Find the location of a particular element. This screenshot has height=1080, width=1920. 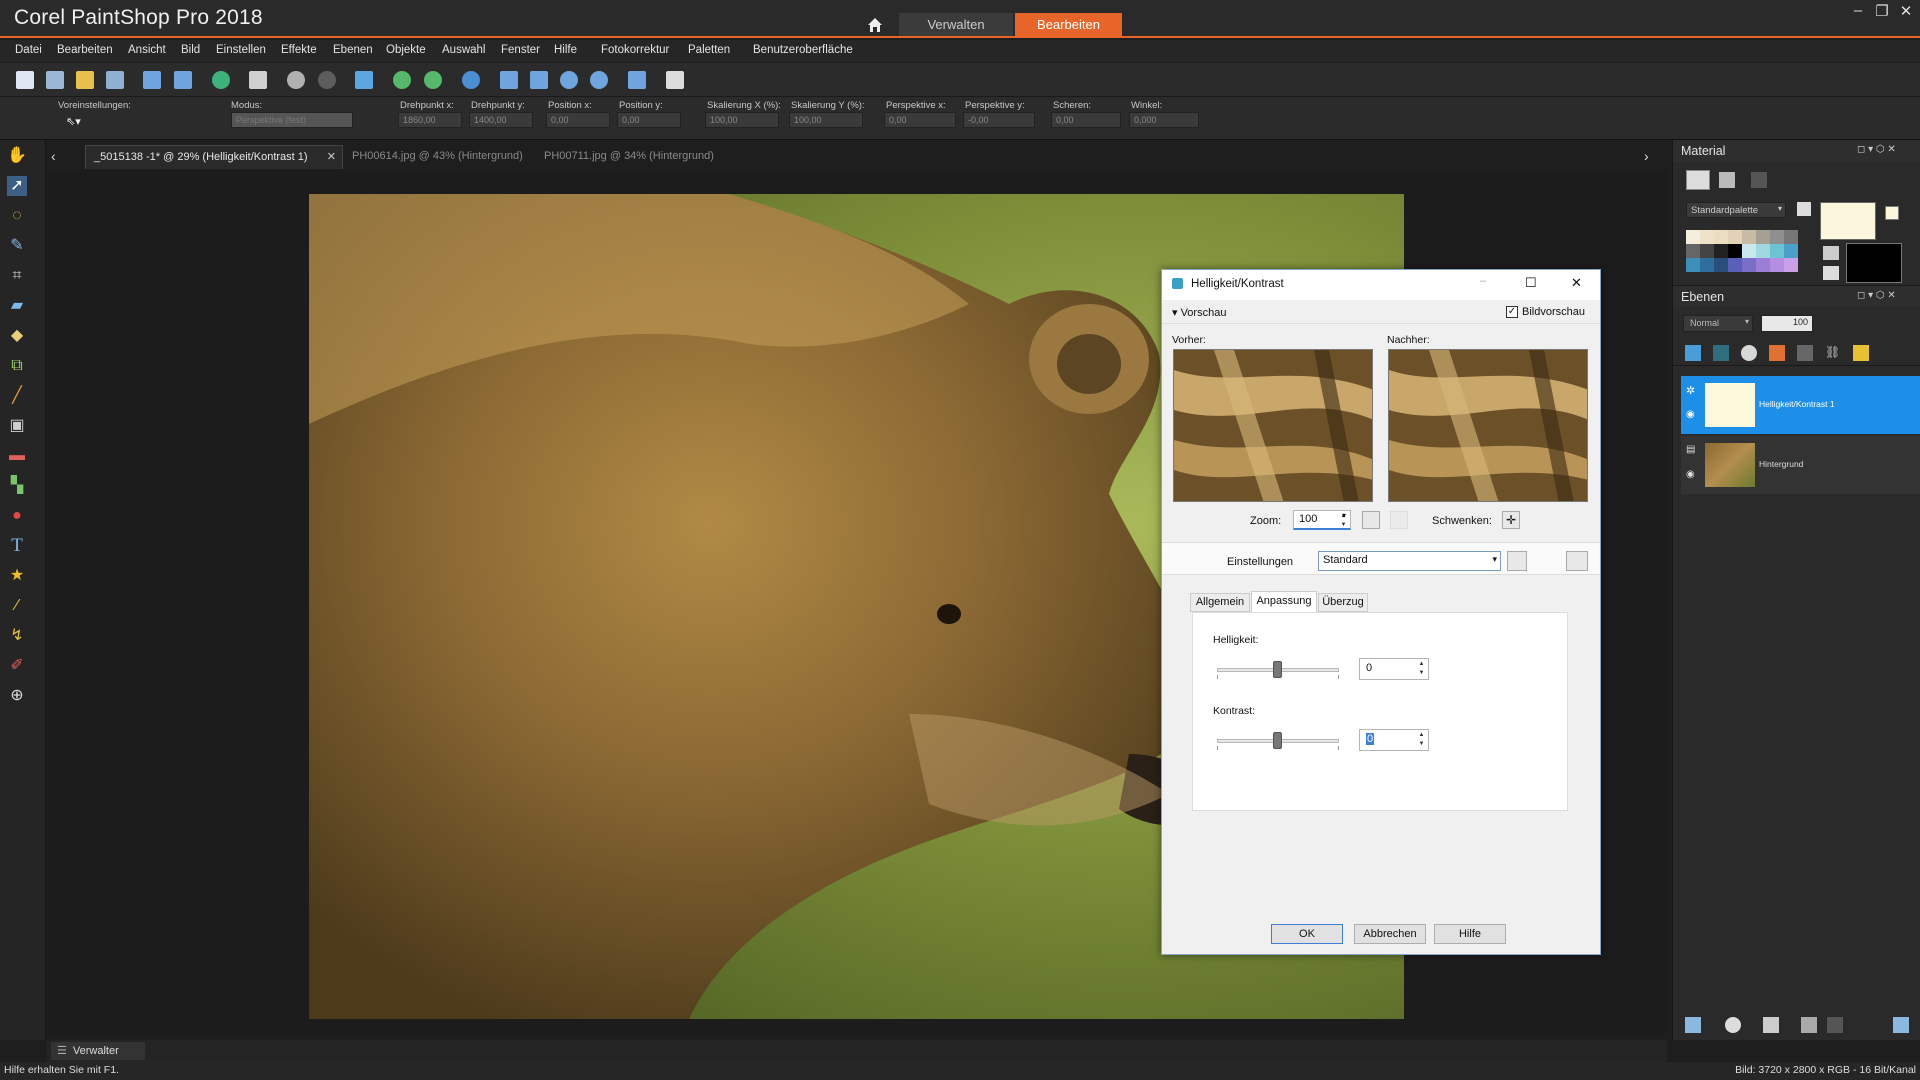

menu-palettes: Paletten is located at coordinates (709, 50).